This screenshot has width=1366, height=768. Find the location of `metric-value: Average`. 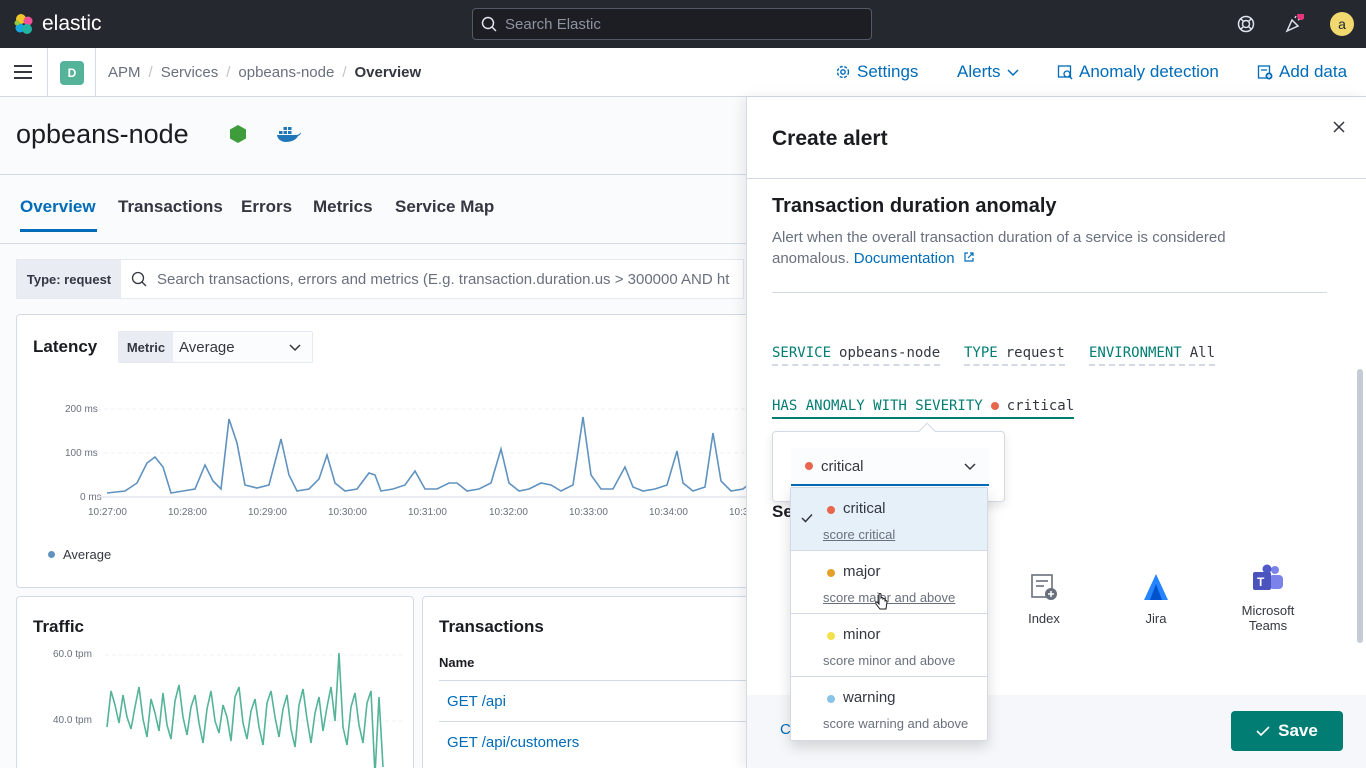

metric-value: Average is located at coordinates (207, 347).